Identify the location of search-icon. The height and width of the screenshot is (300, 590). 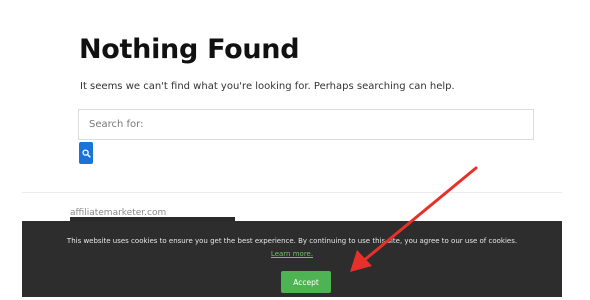
(86, 153).